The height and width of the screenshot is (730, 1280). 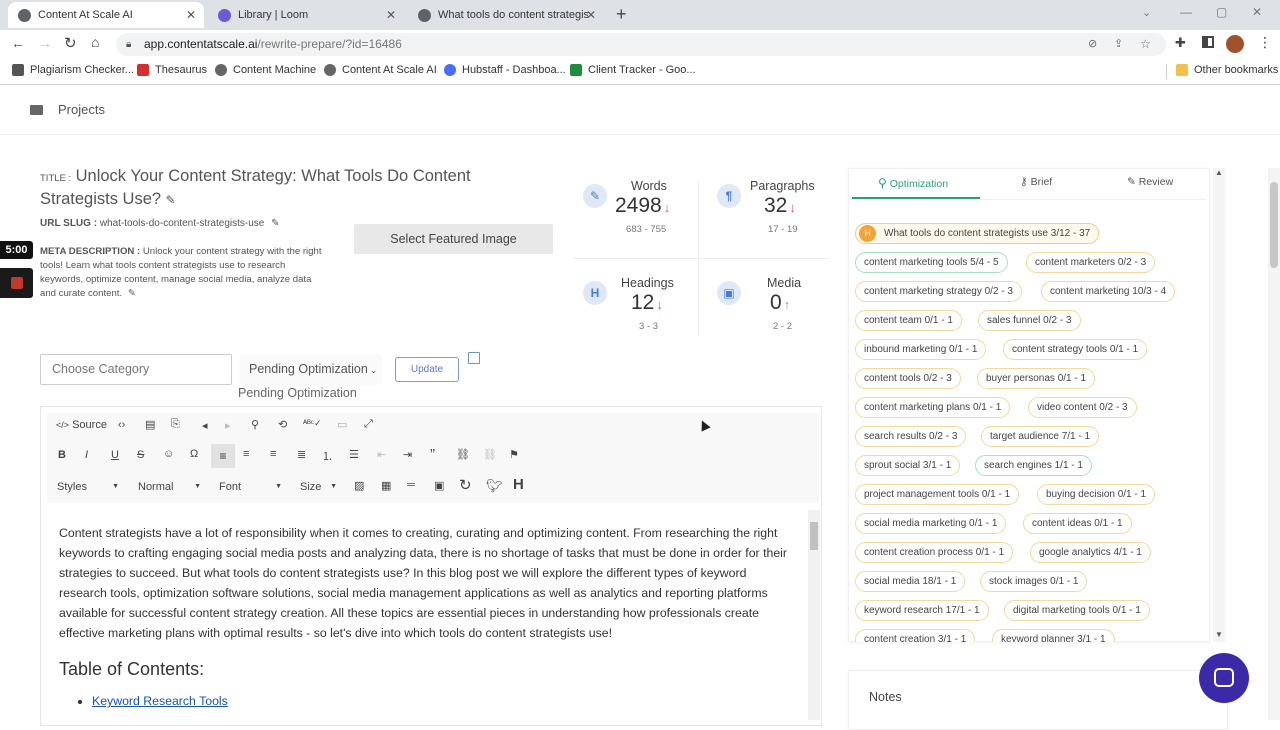 I want to click on keyword-chip: content marketing tools 5/4 - 5, so click(x=931, y=262).